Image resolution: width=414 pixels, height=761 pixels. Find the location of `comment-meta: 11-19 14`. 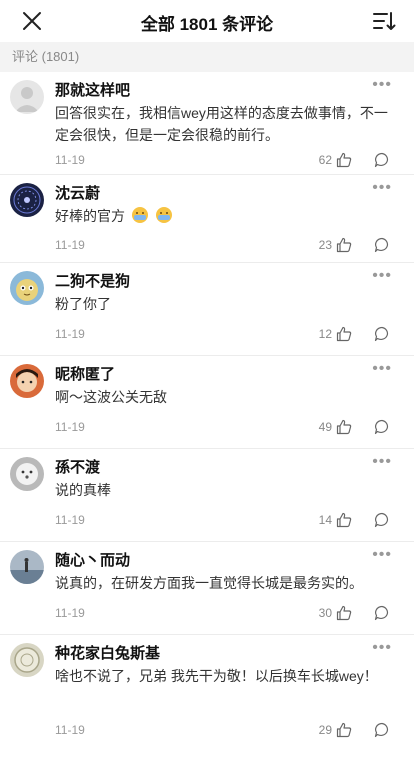

comment-meta: 11-19 14 is located at coordinates (234, 520).